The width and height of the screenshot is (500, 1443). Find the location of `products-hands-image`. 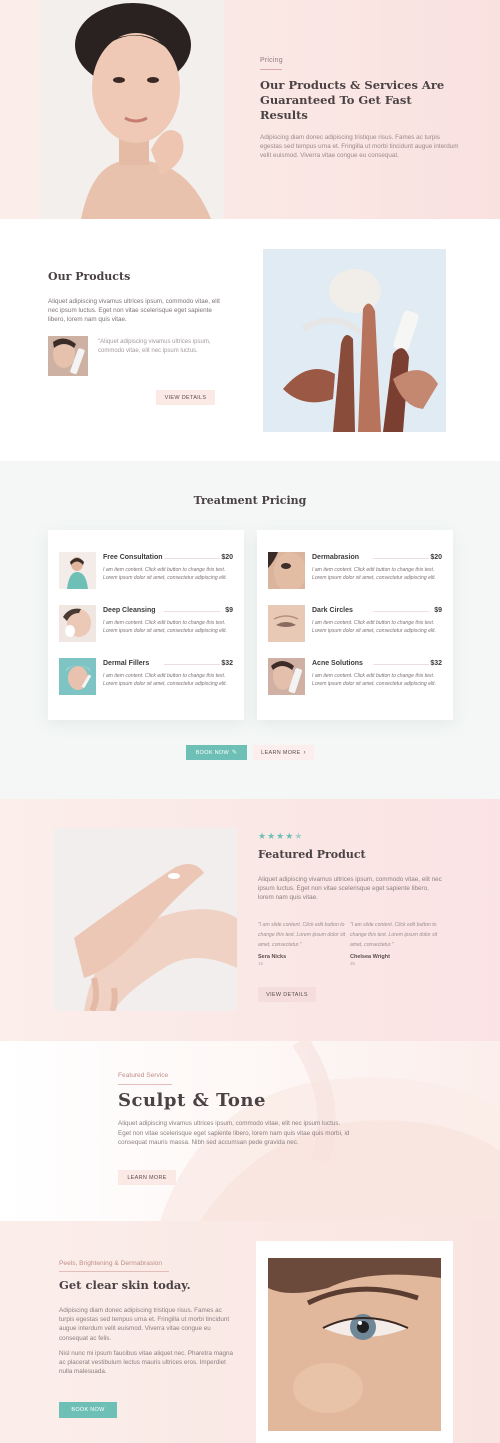

products-hands-image is located at coordinates (354, 340).